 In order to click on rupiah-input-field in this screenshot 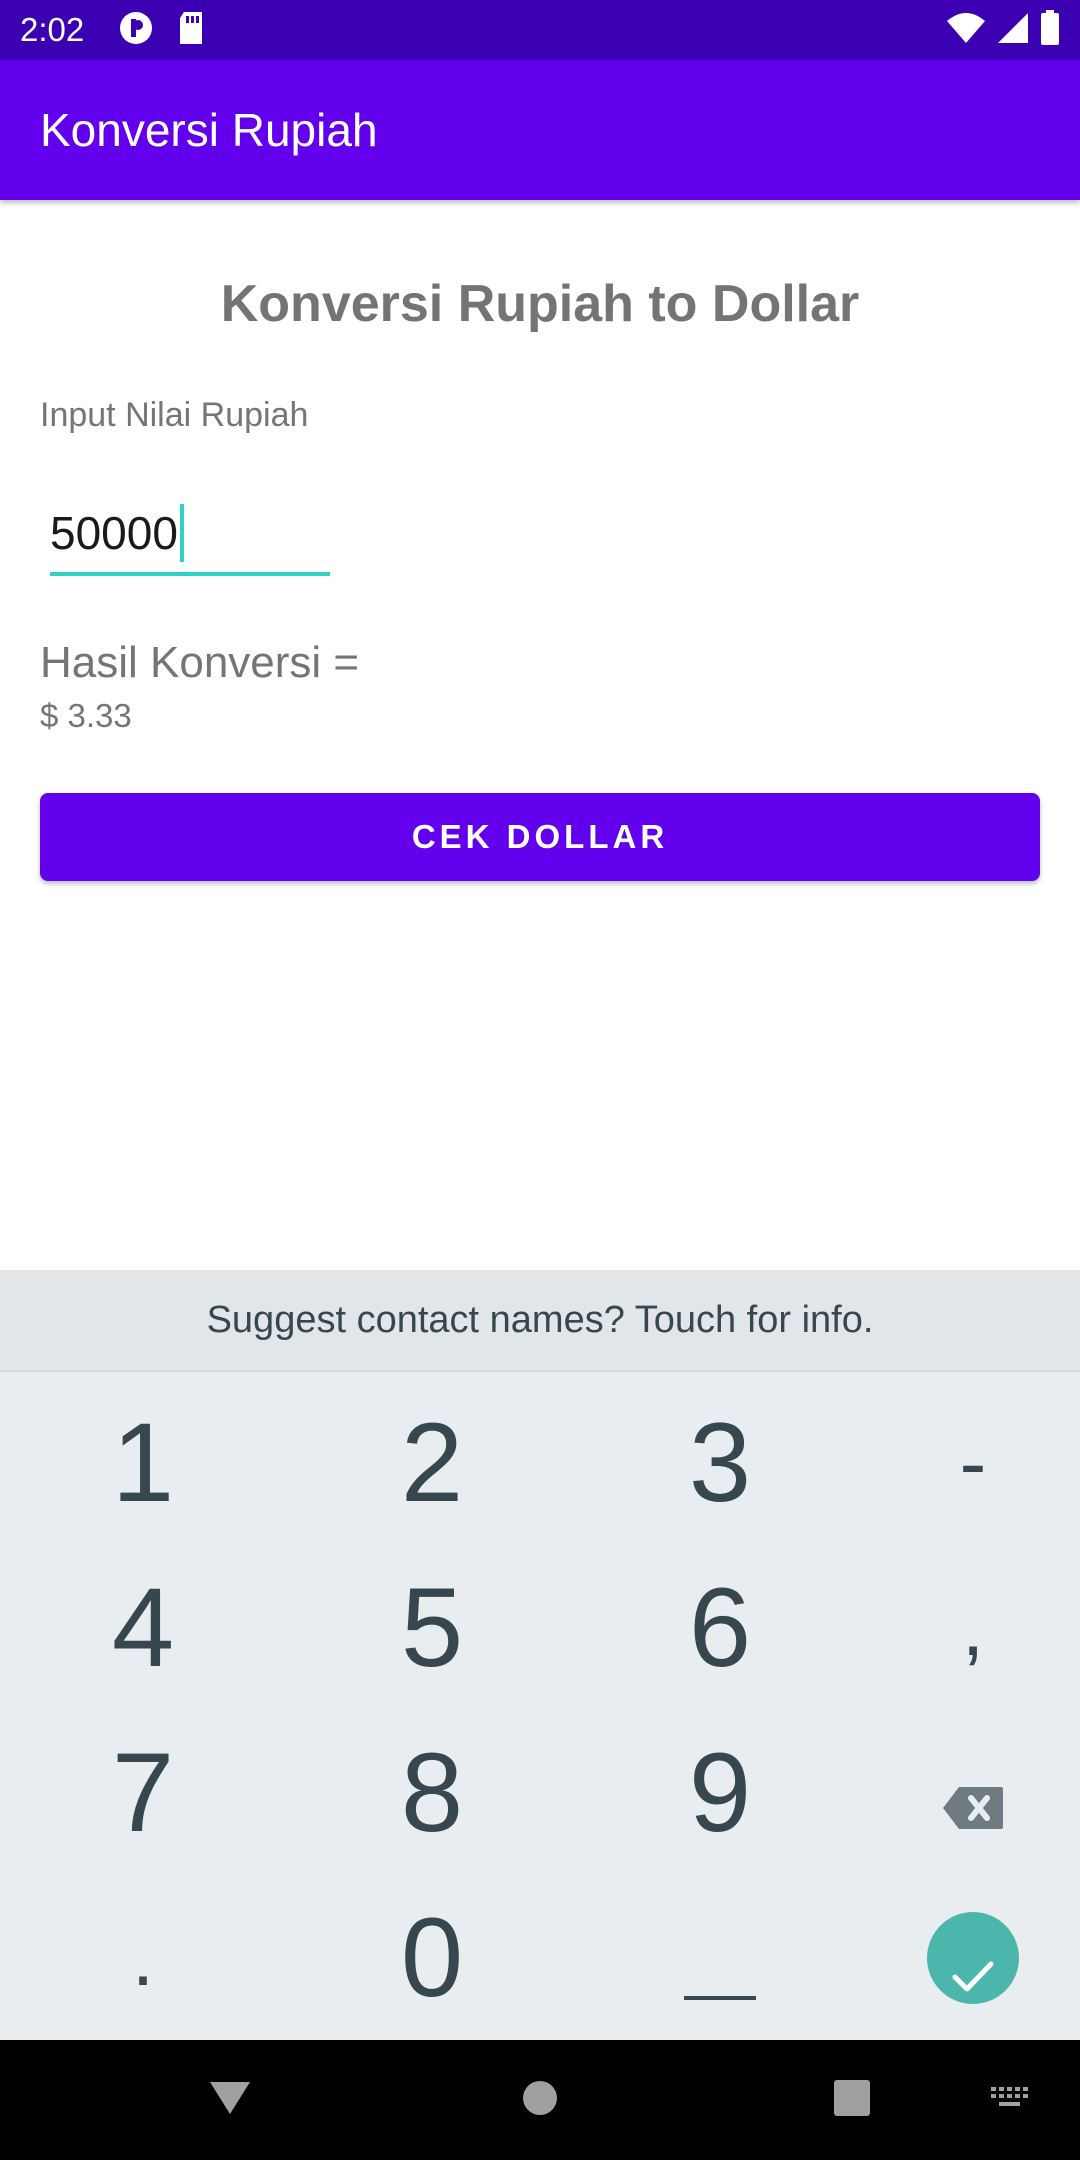, I will do `click(190, 538)`.